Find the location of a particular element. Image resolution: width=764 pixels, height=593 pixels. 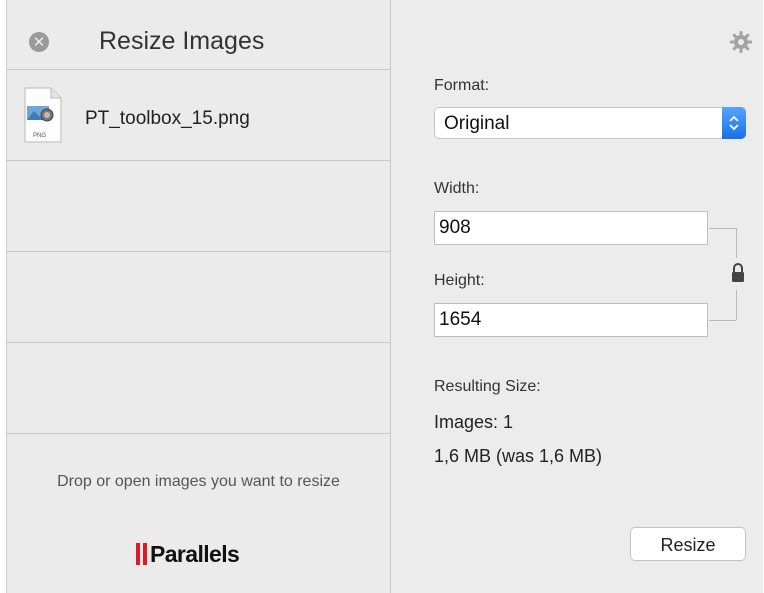

chevron-up-down-icon is located at coordinates (734, 123).